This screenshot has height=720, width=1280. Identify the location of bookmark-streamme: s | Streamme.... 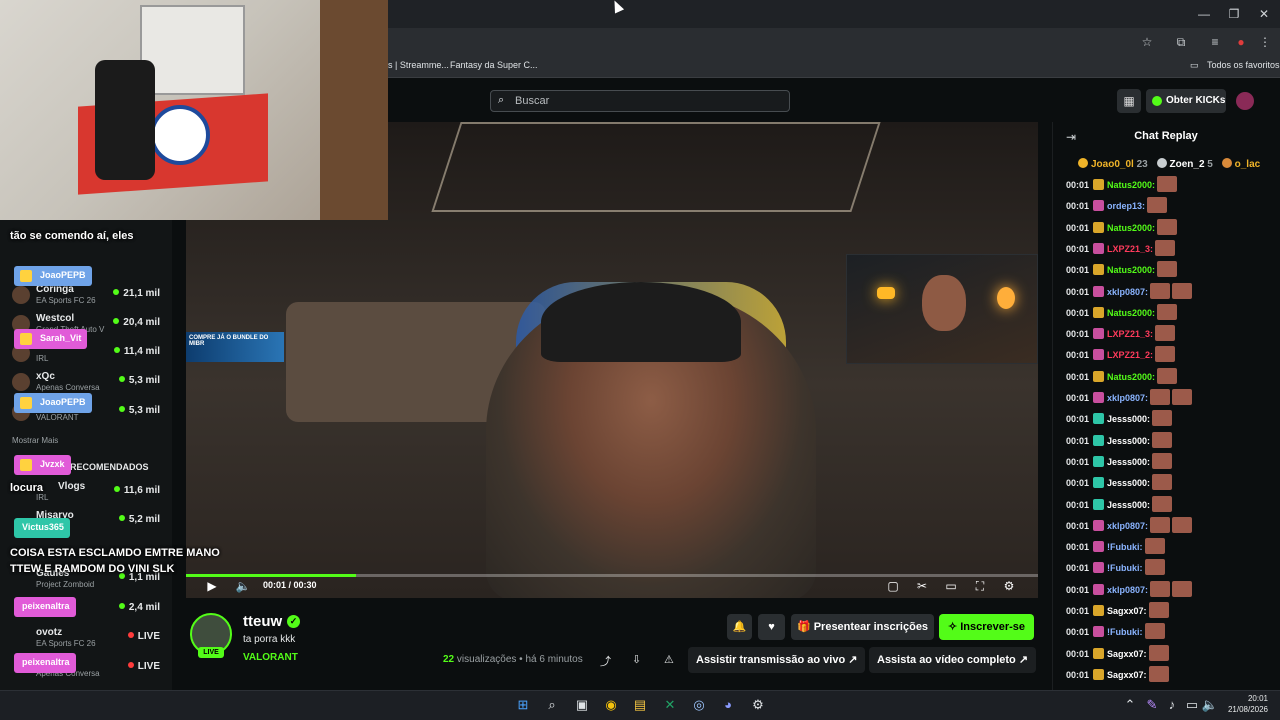
(418, 65).